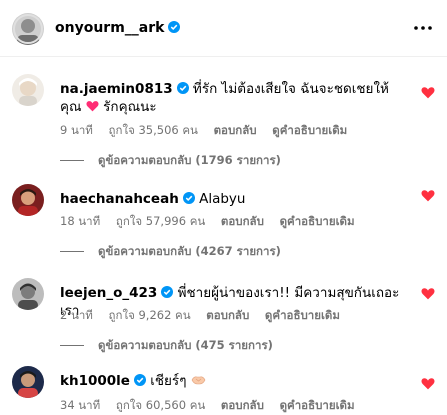 Image resolution: width=447 pixels, height=415 pixels. I want to click on comment-likes: ถูกใจ 35,506 คน, so click(153, 130).